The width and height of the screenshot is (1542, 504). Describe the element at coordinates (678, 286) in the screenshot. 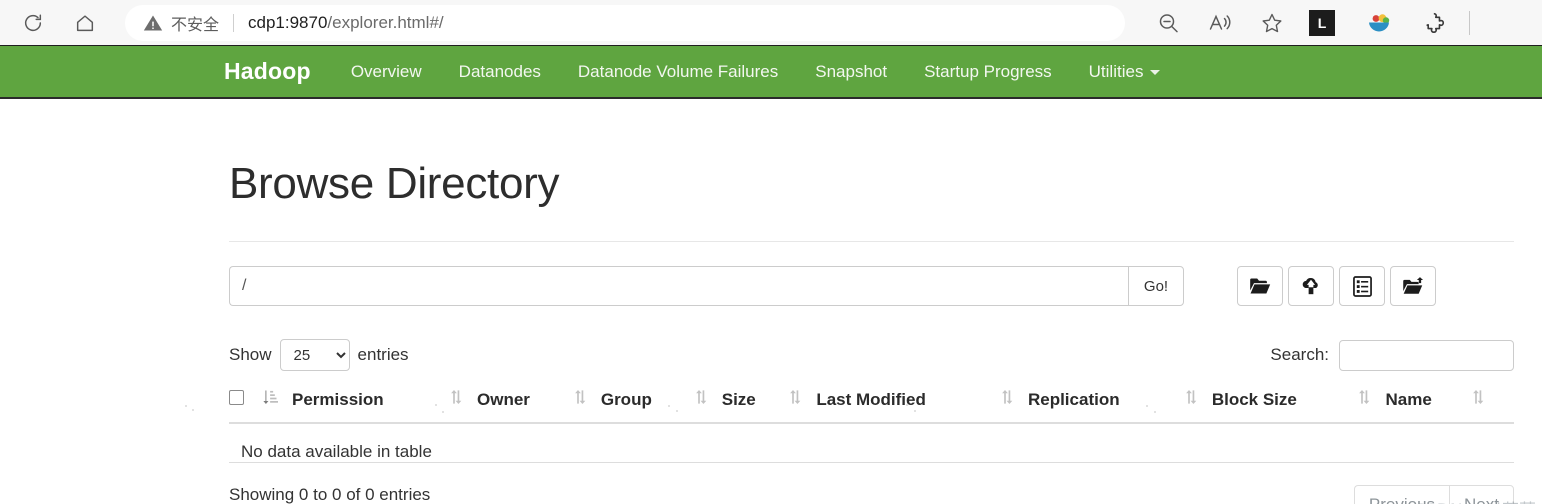

I see `path-input` at that location.